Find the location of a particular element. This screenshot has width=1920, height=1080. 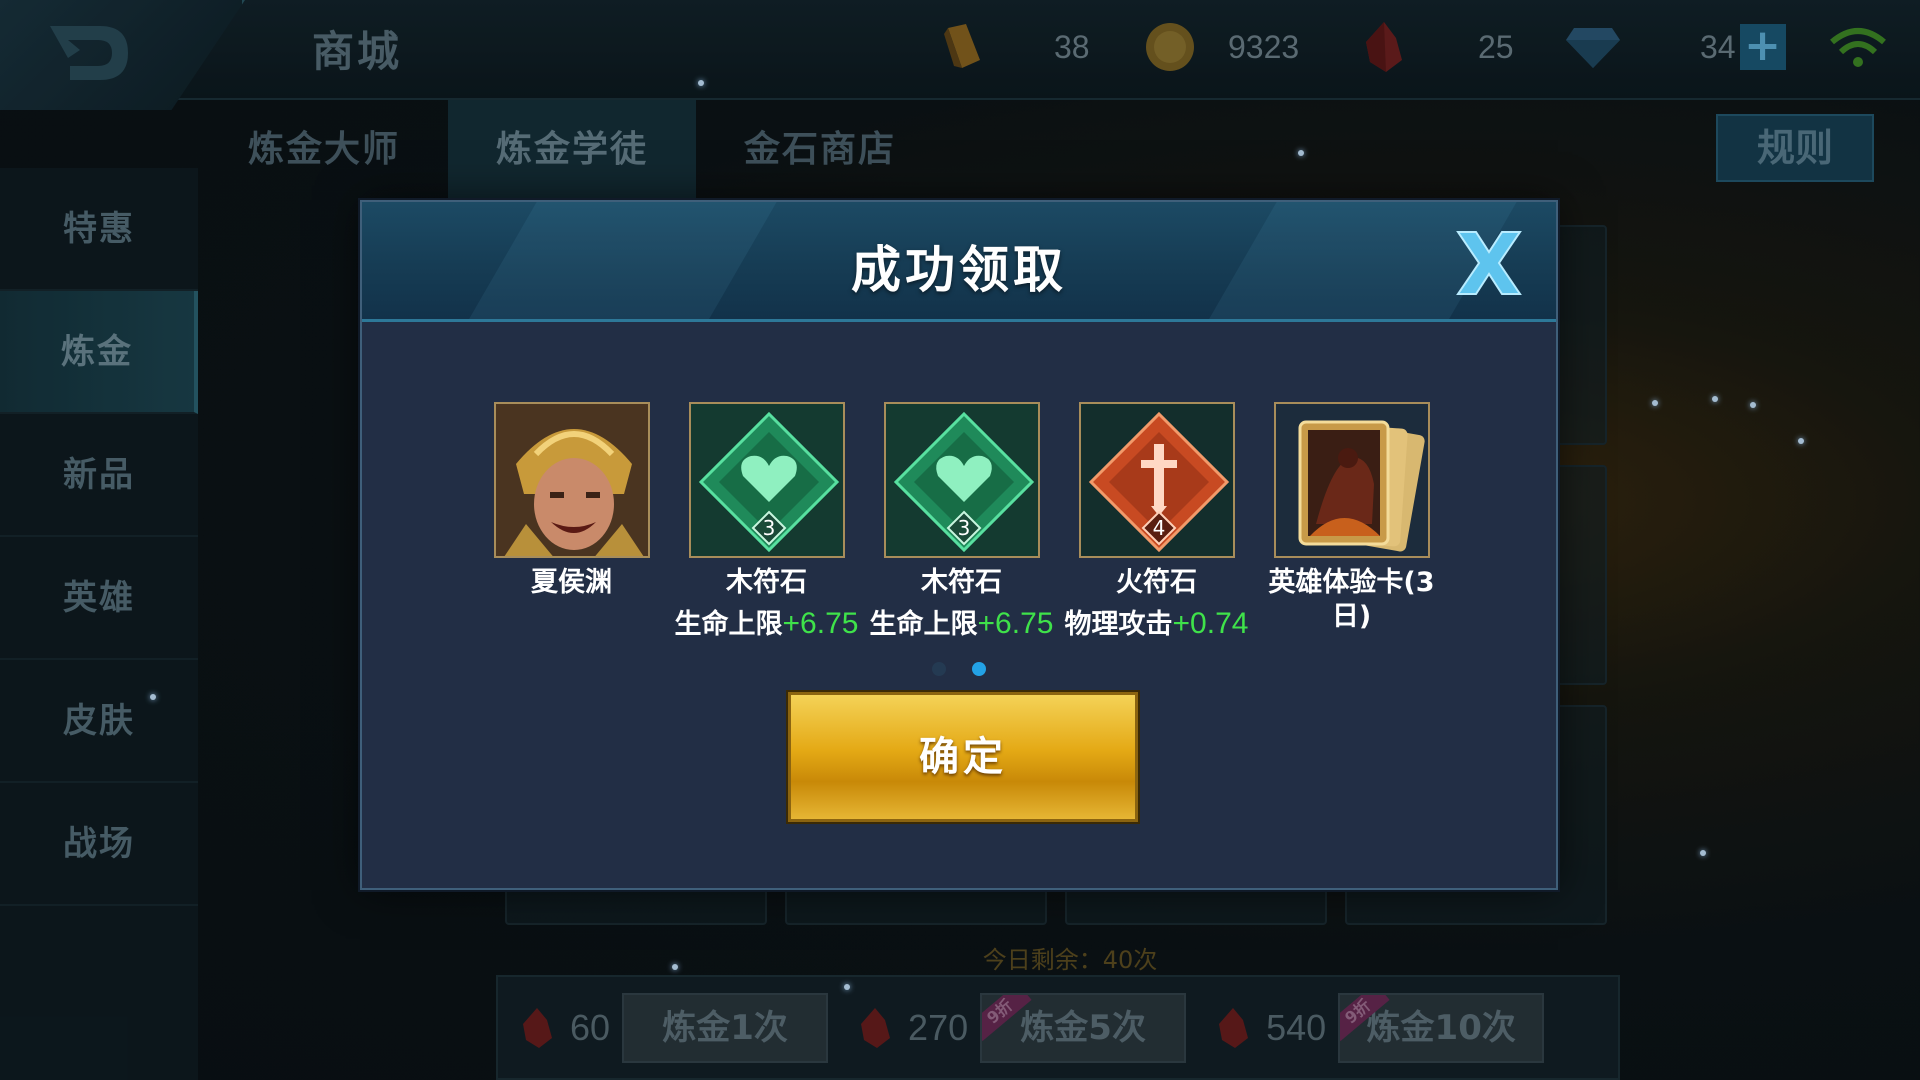

dialog-header: 成功领取 is located at coordinates (959, 262).